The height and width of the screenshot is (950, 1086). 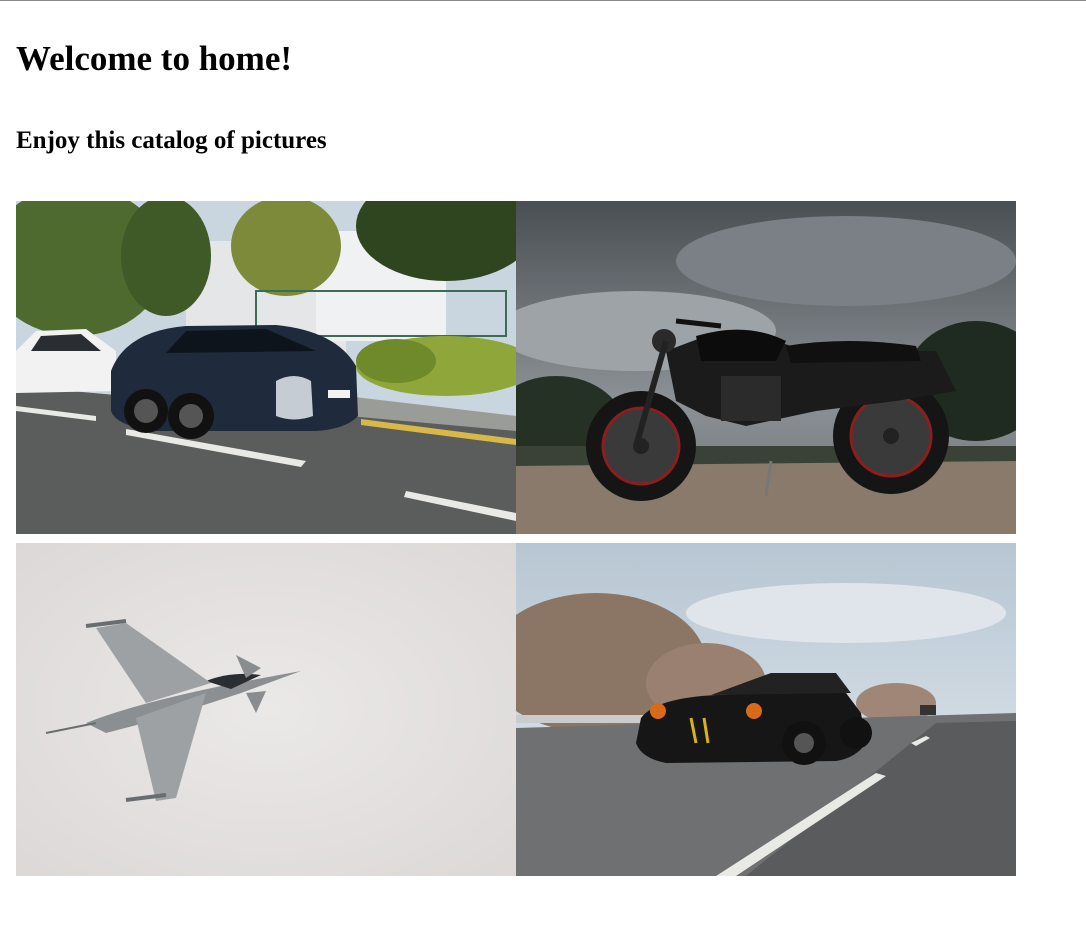 I want to click on page-subtitle: Enjoy this catalog of pictures, so click(x=171, y=140).